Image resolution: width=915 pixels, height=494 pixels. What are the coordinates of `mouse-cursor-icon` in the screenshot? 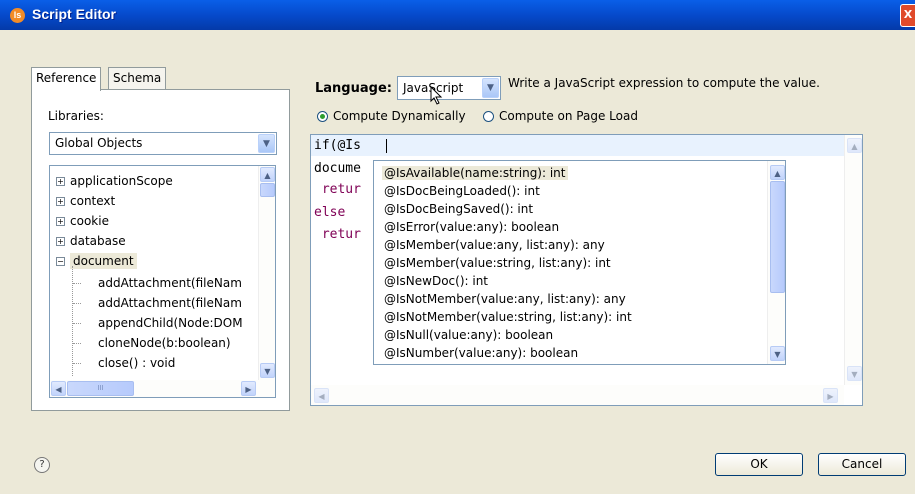 It's located at (436, 95).